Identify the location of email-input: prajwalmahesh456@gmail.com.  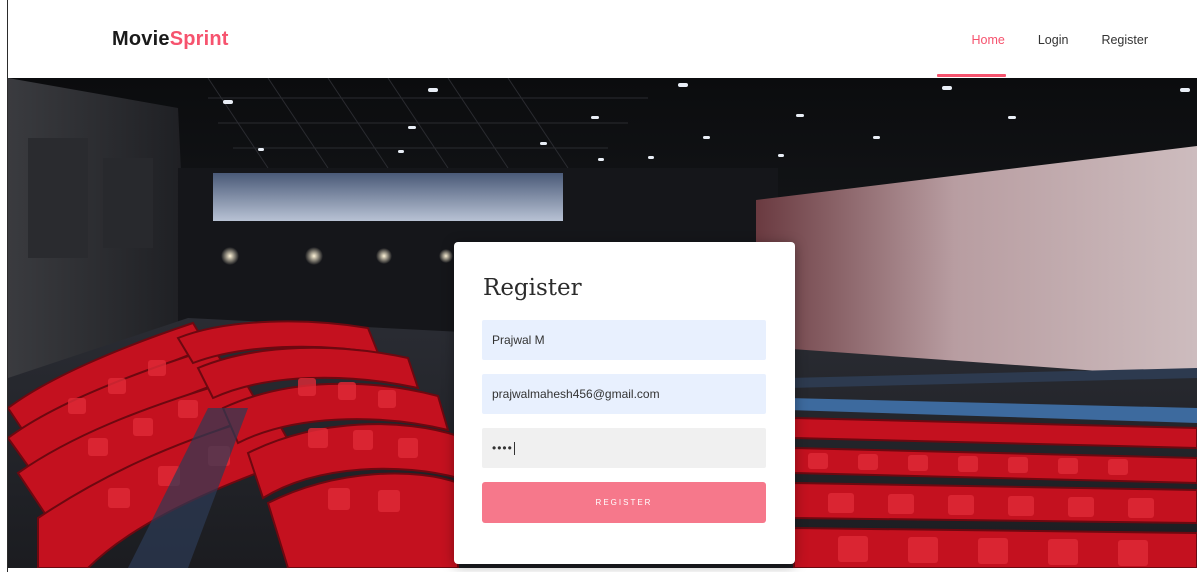
(624, 394).